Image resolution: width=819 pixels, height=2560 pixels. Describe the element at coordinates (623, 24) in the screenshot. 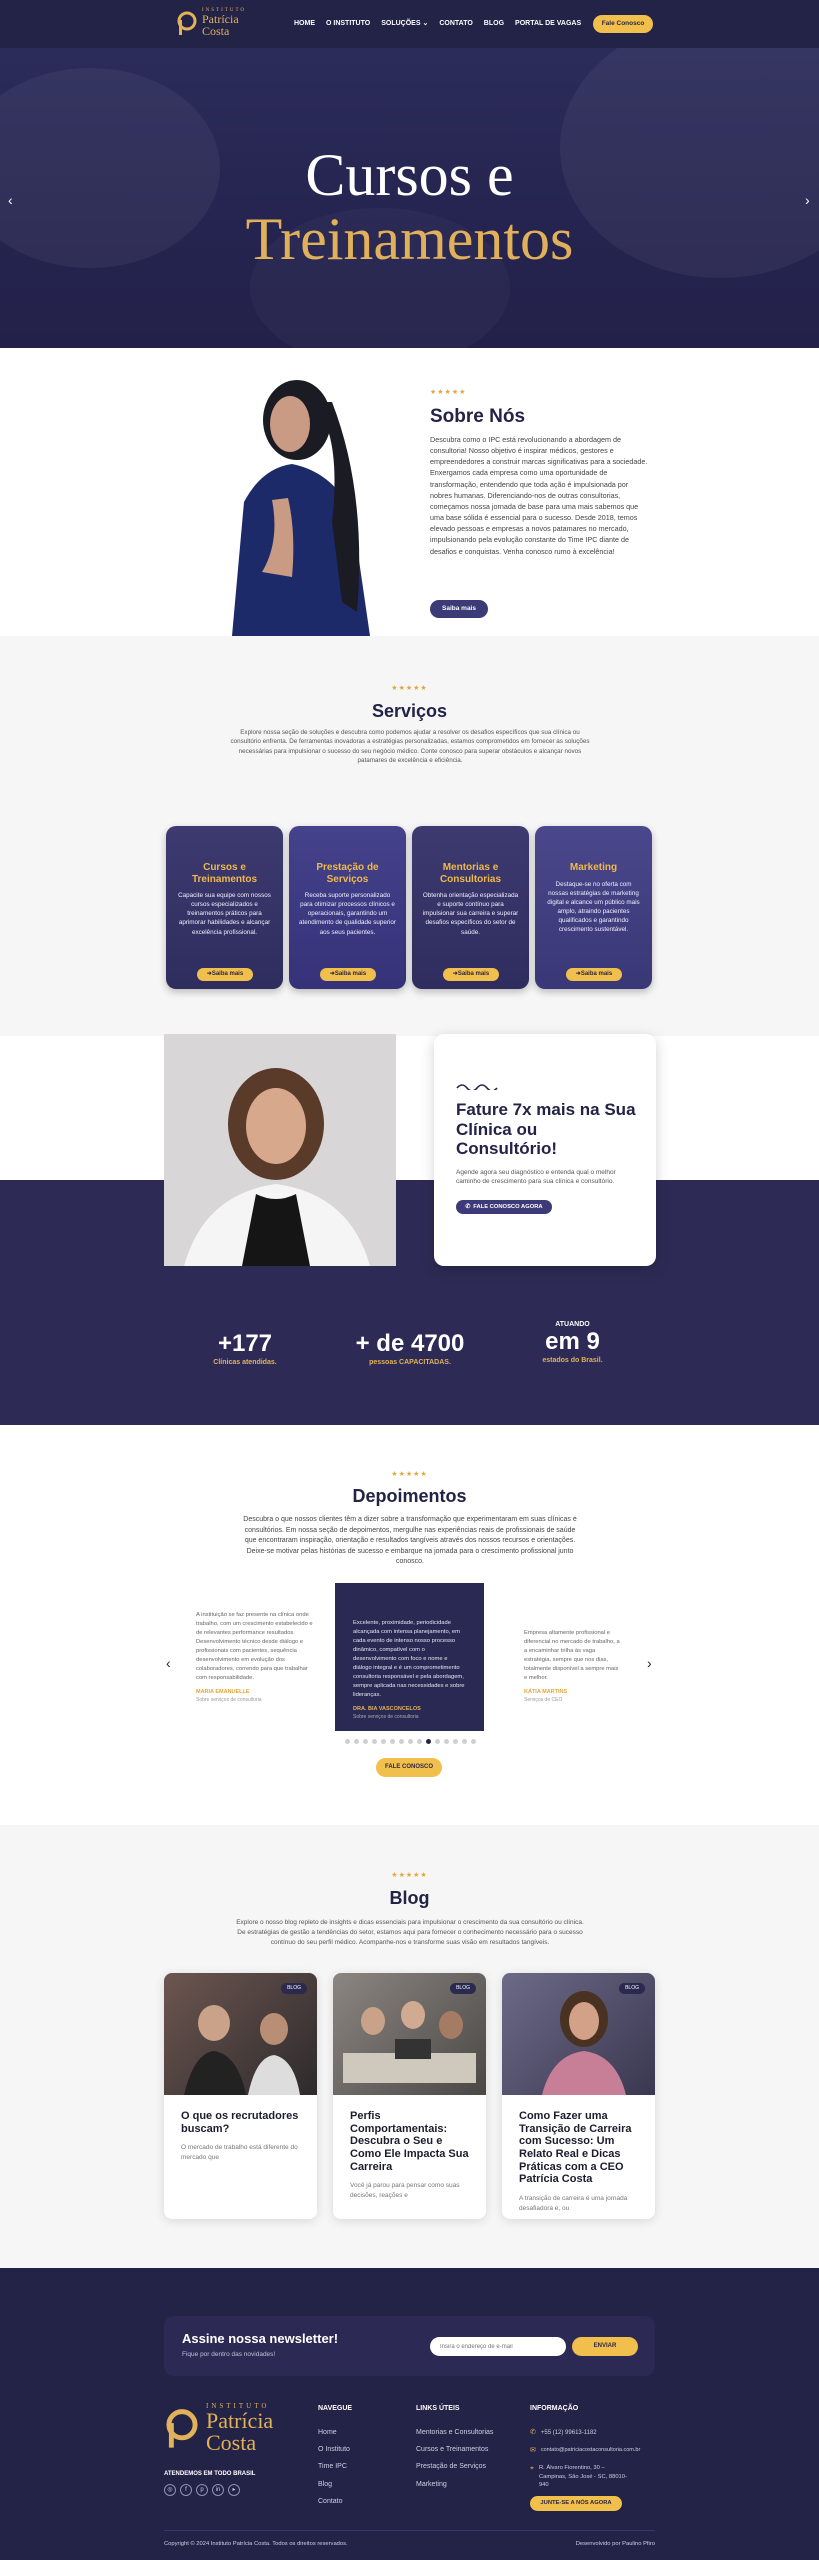

I see `header-contact-button: Fale Conosco` at that location.